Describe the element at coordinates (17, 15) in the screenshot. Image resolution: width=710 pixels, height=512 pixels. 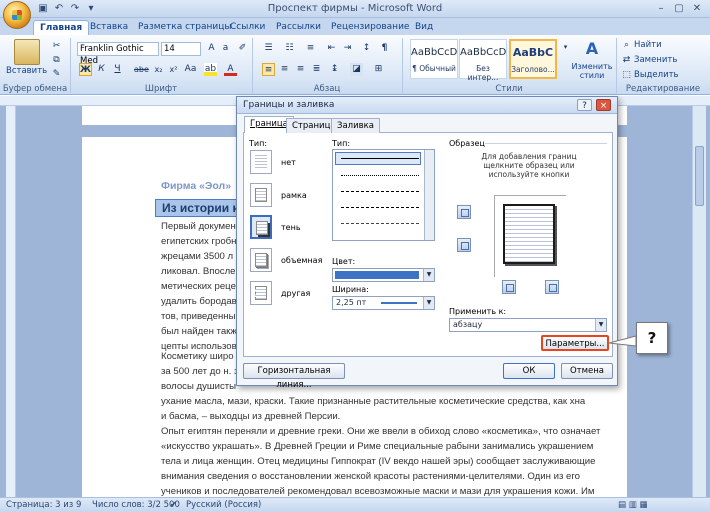
I see `office-button` at that location.